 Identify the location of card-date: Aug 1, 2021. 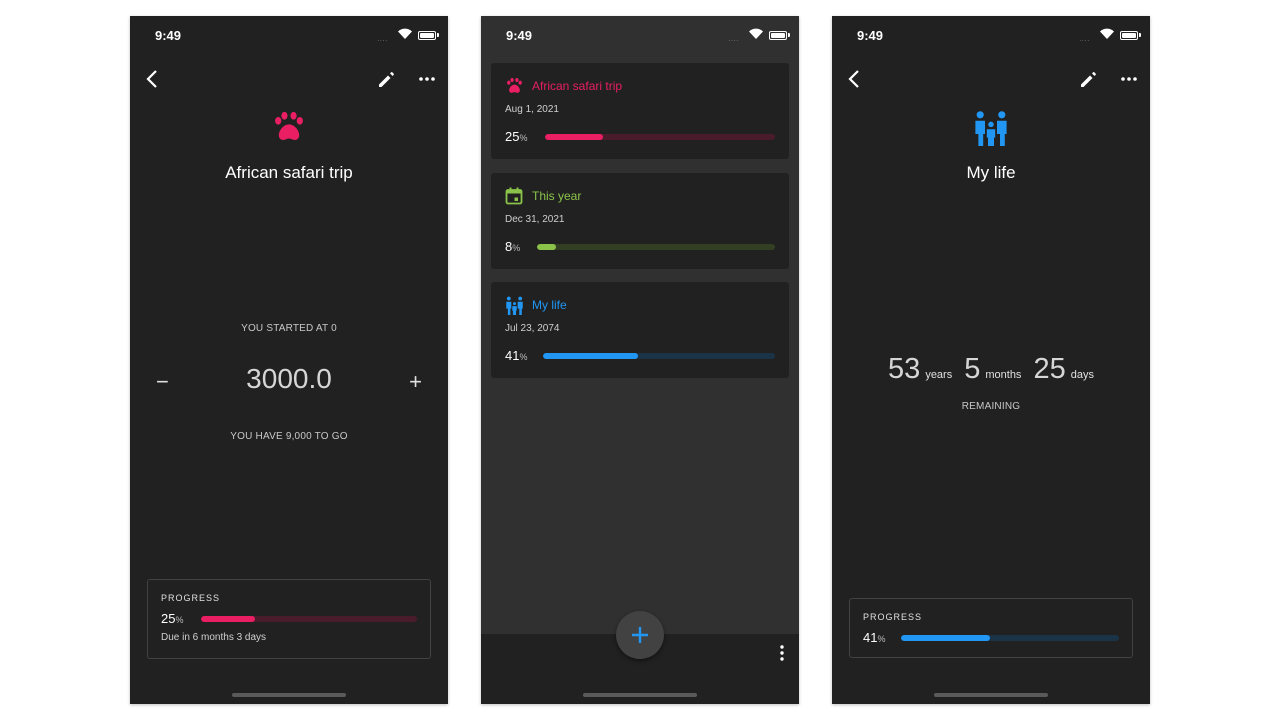
(532, 109).